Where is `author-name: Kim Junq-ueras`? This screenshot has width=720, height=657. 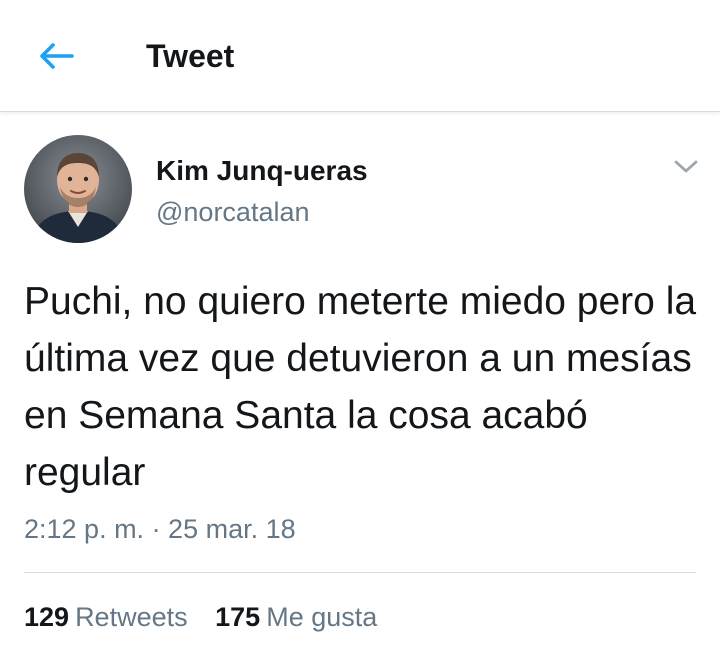
author-name: Kim Junq-ueras is located at coordinates (262, 171).